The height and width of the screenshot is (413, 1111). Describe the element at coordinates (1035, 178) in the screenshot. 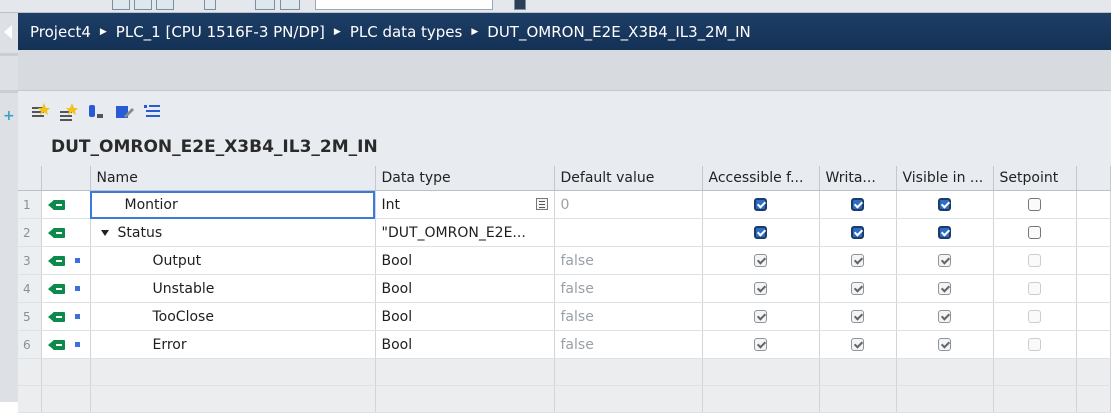

I see `column-header-setpoint: Setpoint` at that location.